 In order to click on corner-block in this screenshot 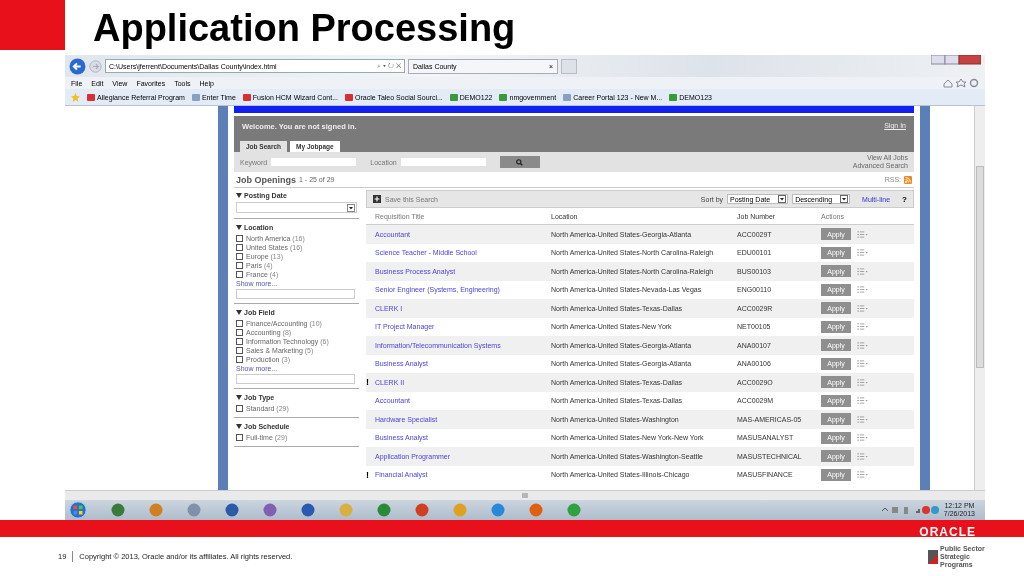, I will do `click(32, 25)`.